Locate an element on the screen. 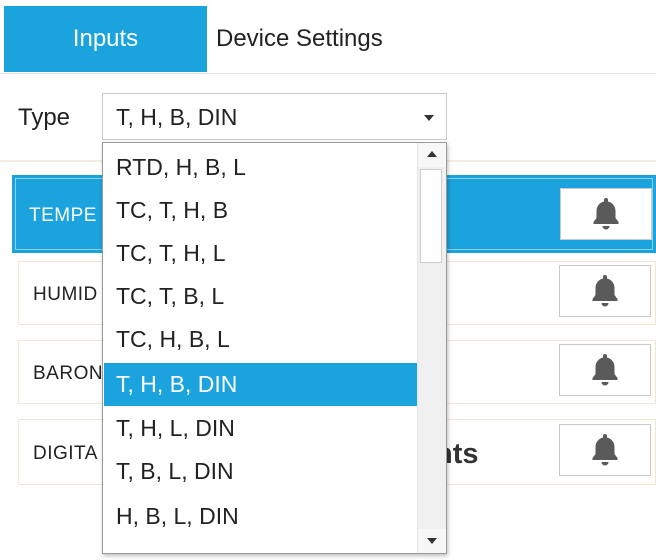 The image size is (656, 560). alarm-button-barometric is located at coordinates (605, 370).